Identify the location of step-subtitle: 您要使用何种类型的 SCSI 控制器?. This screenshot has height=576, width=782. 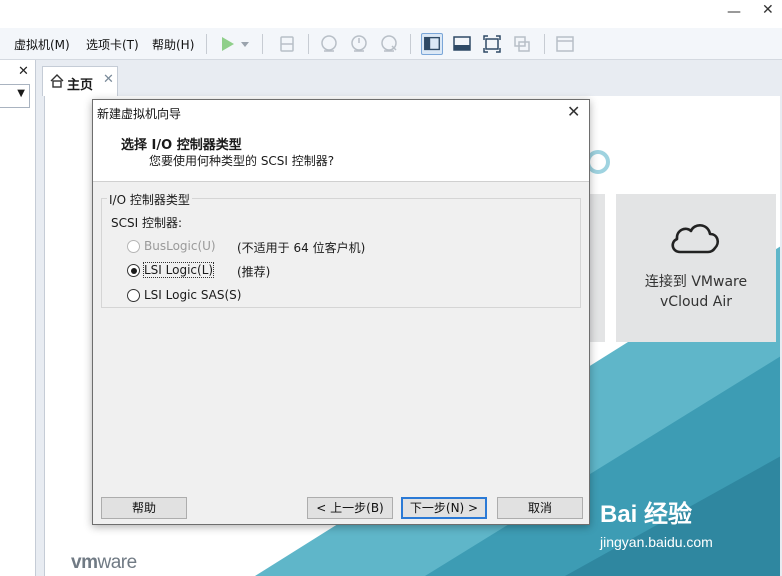
(242, 161).